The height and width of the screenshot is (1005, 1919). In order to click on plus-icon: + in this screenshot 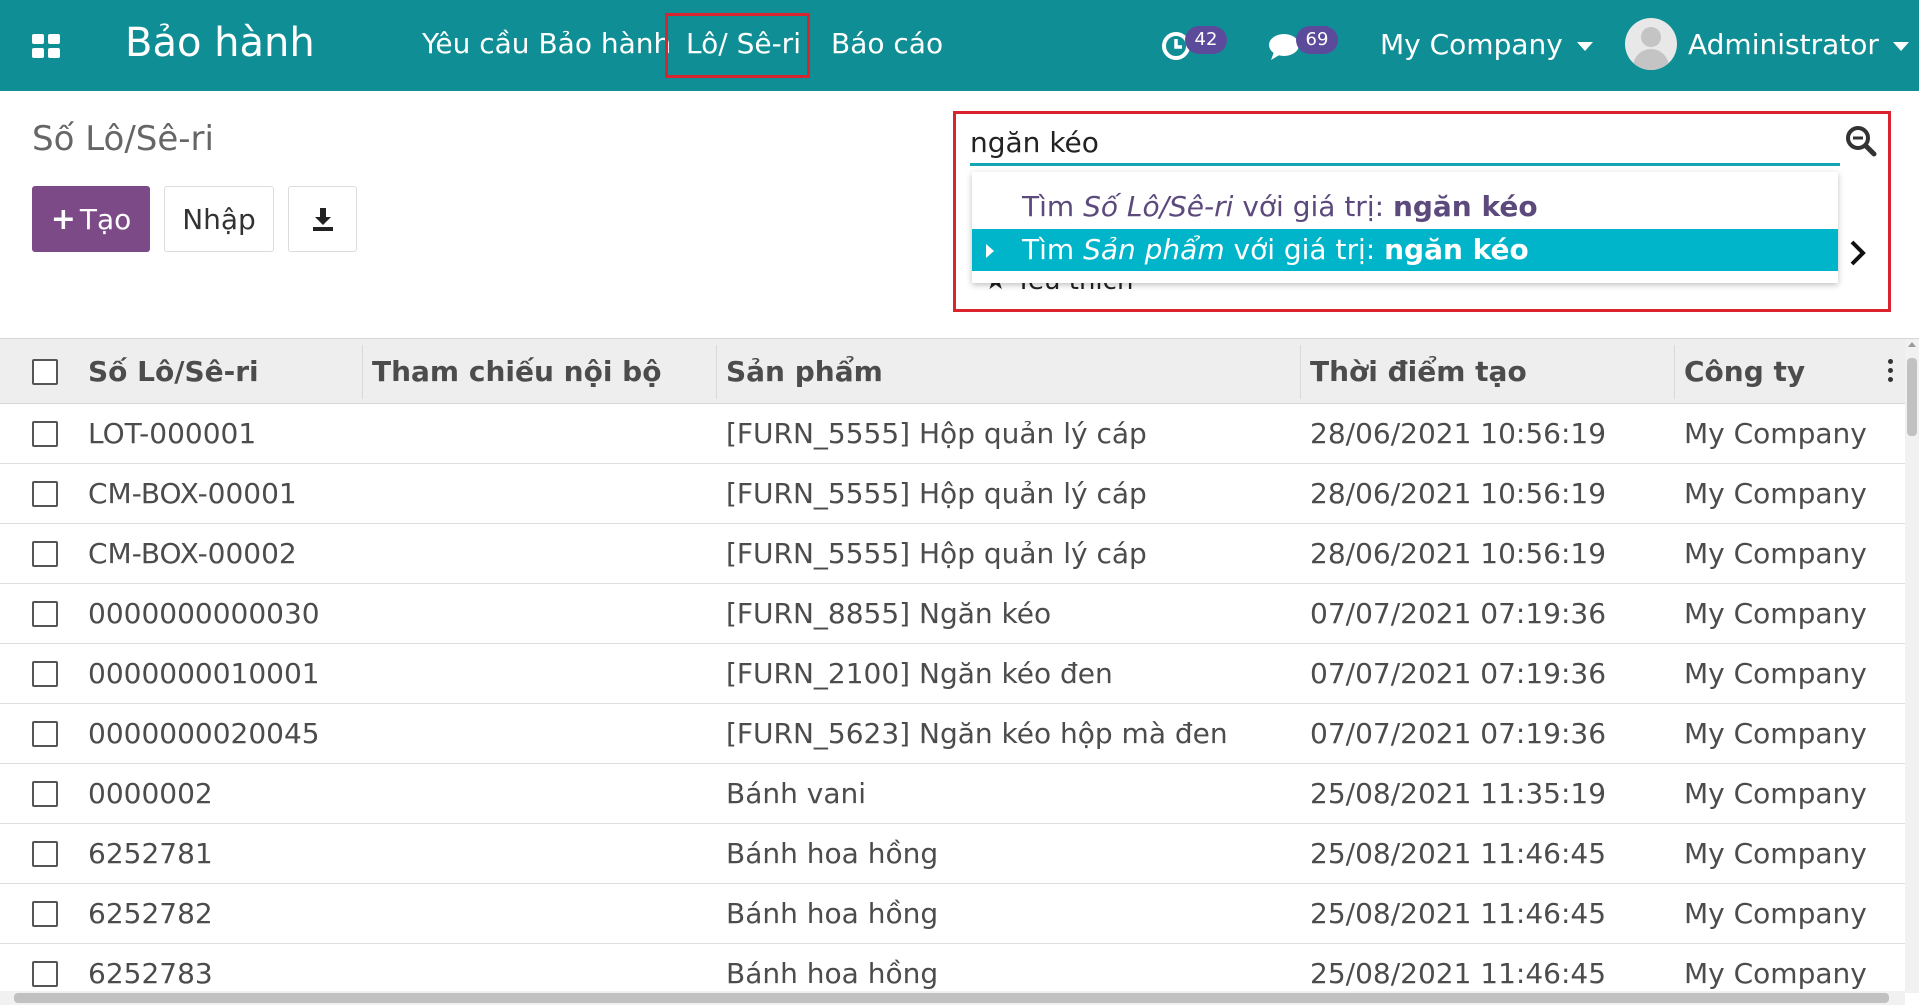, I will do `click(63, 219)`.